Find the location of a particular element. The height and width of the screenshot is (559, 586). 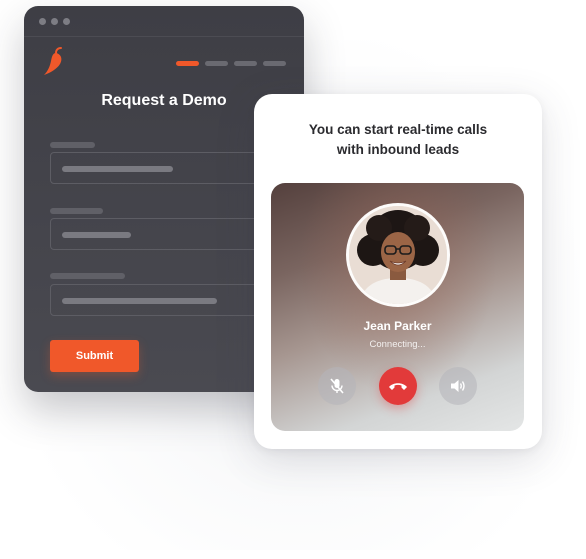

microphone-off-icon is located at coordinates (337, 386).